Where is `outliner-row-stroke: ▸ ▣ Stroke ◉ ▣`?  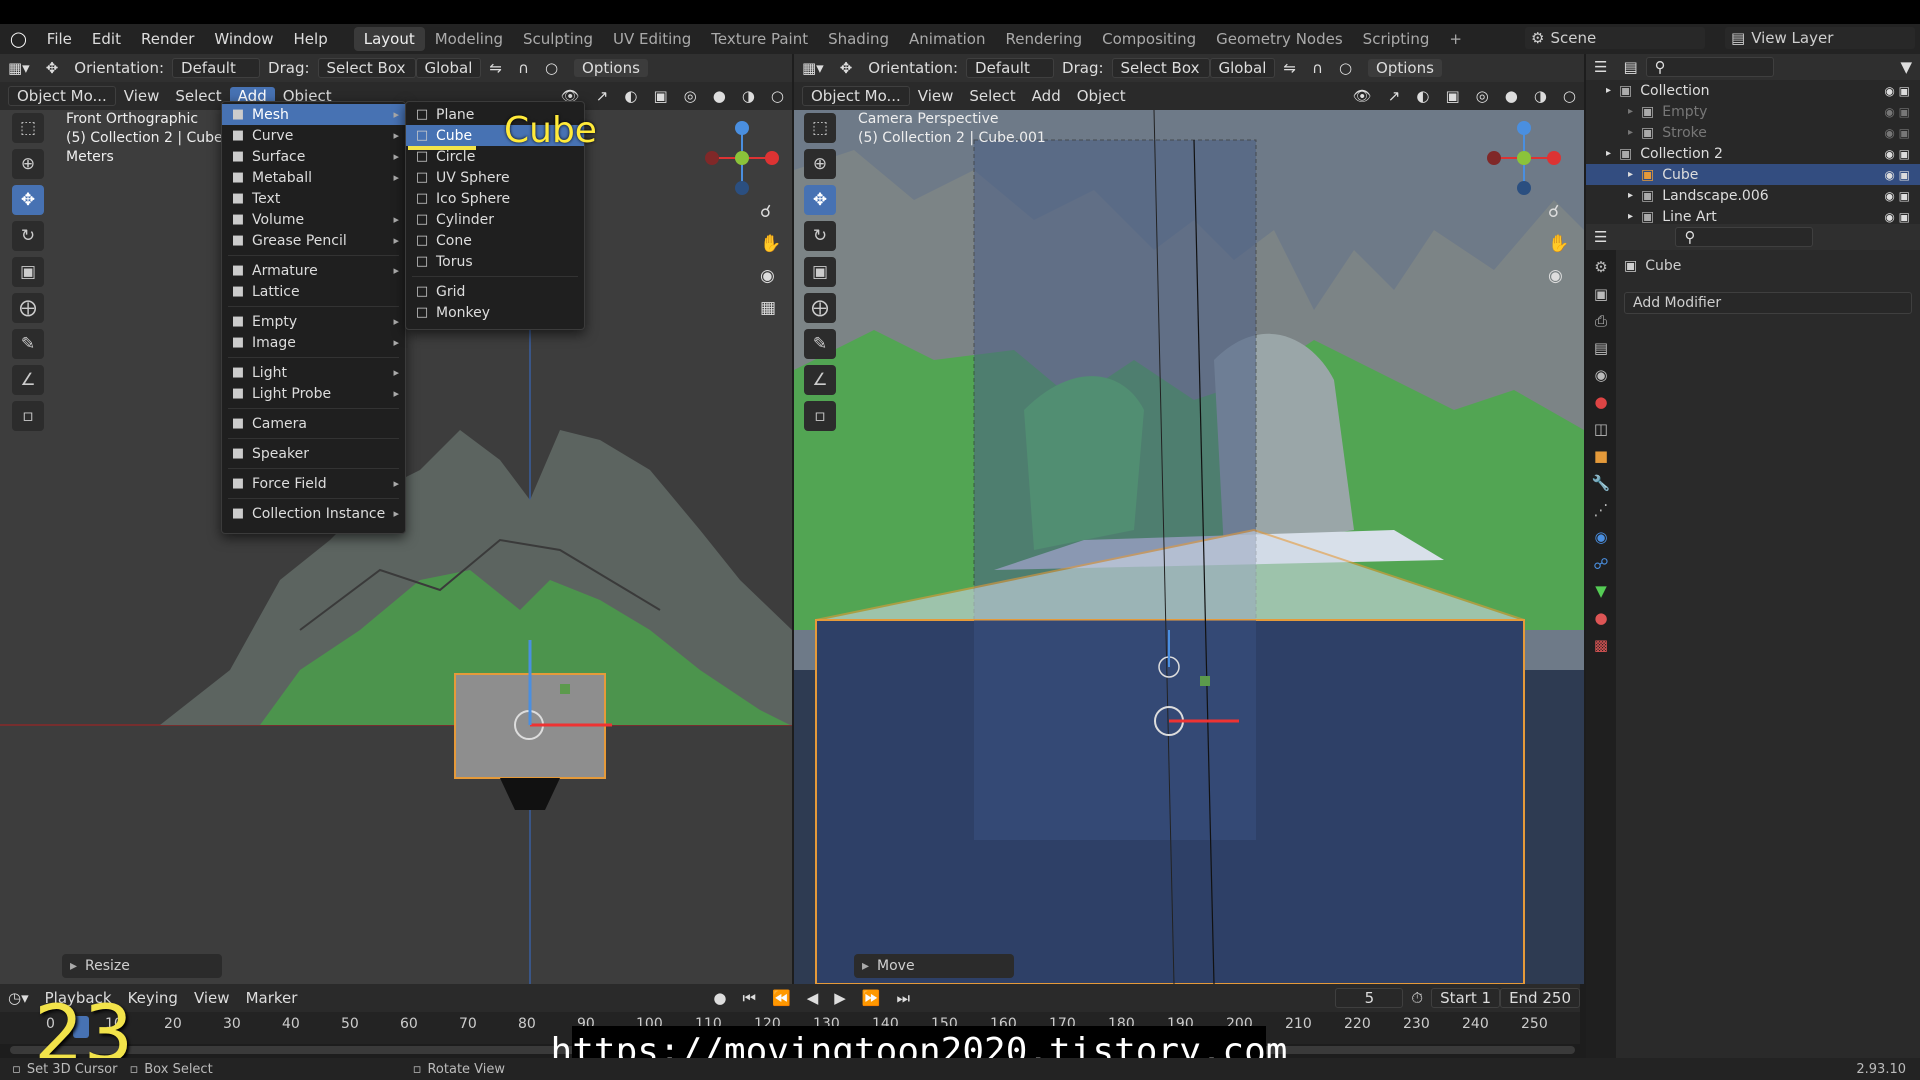
outliner-row-stroke: ▸ ▣ Stroke ◉ ▣ is located at coordinates (1753, 132).